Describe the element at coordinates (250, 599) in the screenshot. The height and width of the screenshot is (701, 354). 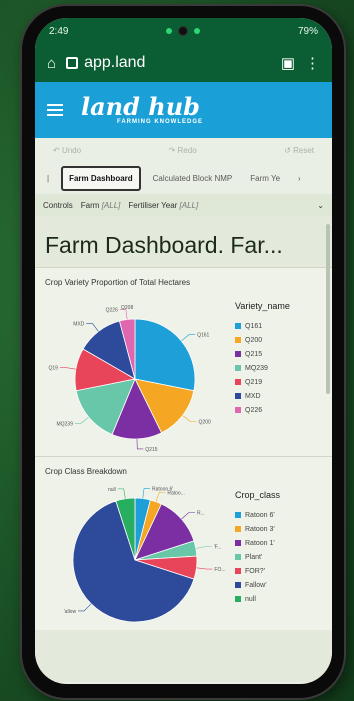
I see `legend-label: null` at that location.